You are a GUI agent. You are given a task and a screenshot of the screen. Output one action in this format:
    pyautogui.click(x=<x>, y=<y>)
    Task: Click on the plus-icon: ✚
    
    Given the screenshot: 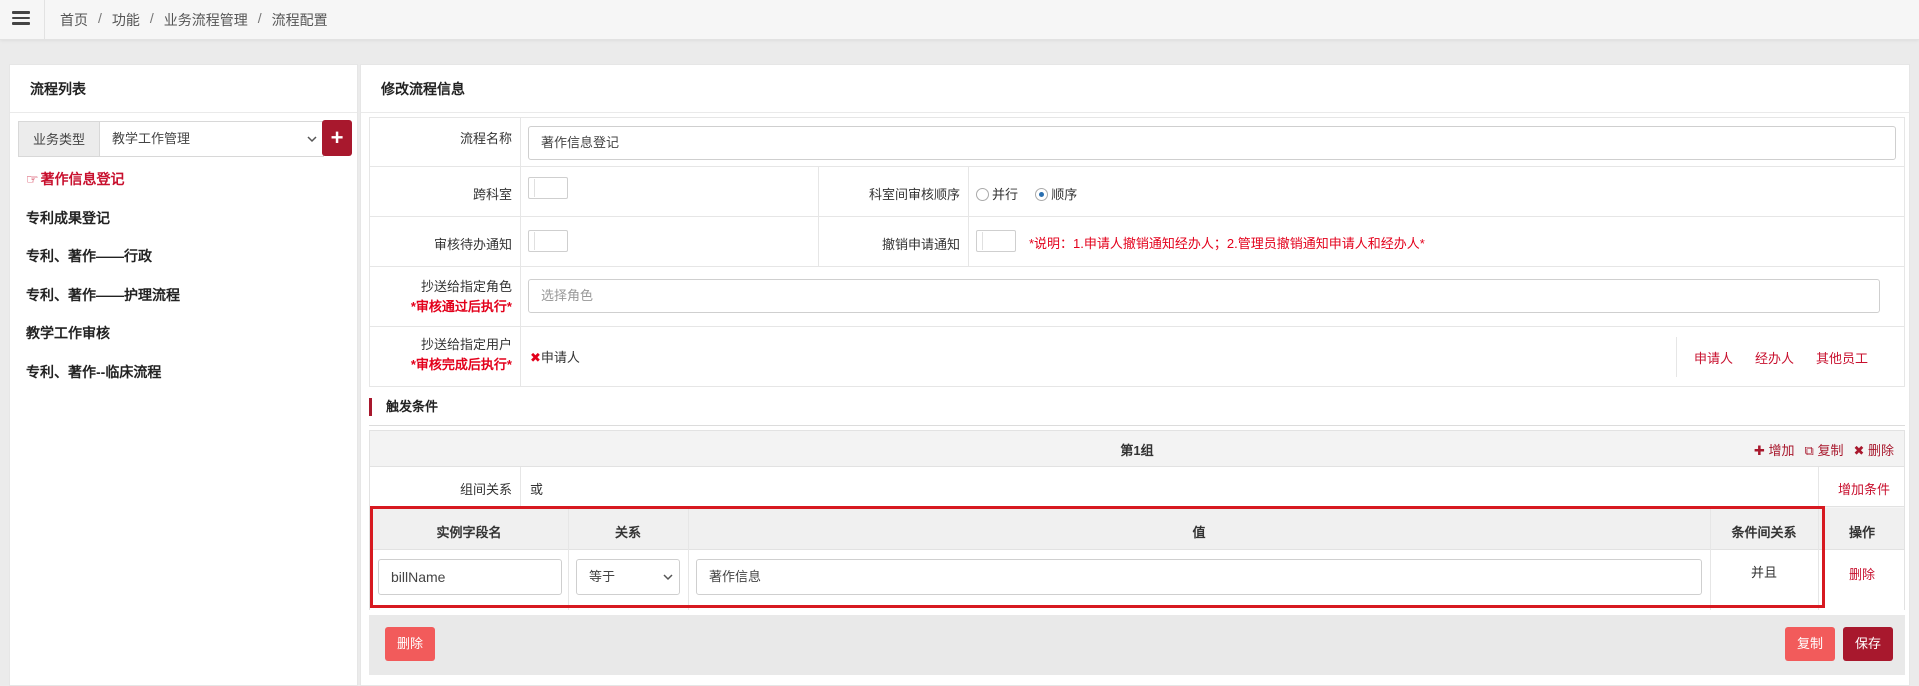 What is the action you would take?
    pyautogui.click(x=1759, y=450)
    